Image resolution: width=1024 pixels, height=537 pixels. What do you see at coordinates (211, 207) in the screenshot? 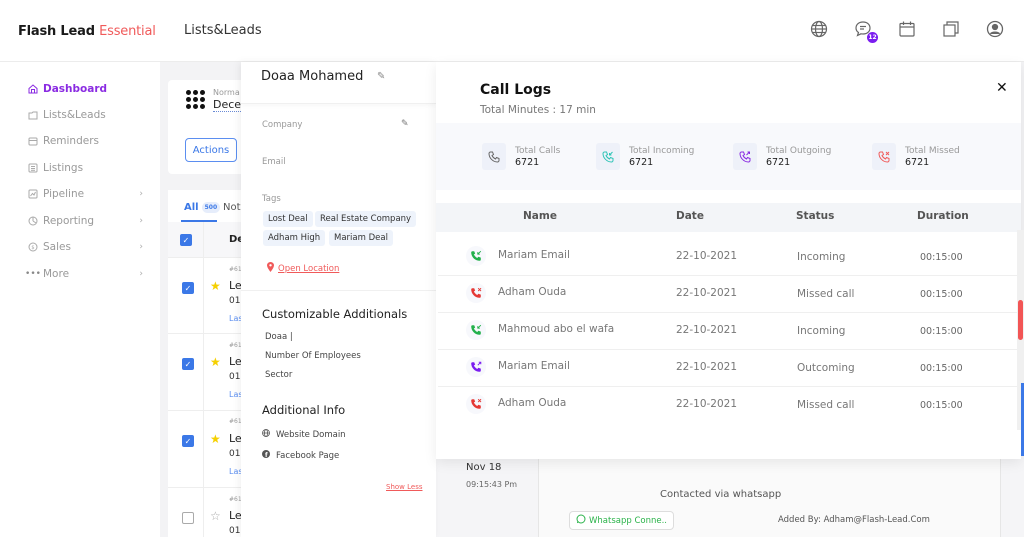
I see `tab-all-count: 500` at bounding box center [211, 207].